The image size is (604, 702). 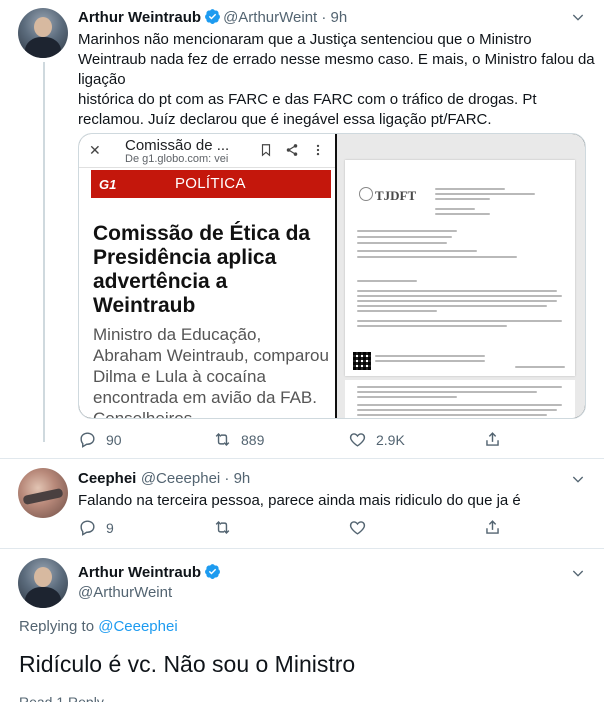 I want to click on retweet-count: 889, so click(x=253, y=439).